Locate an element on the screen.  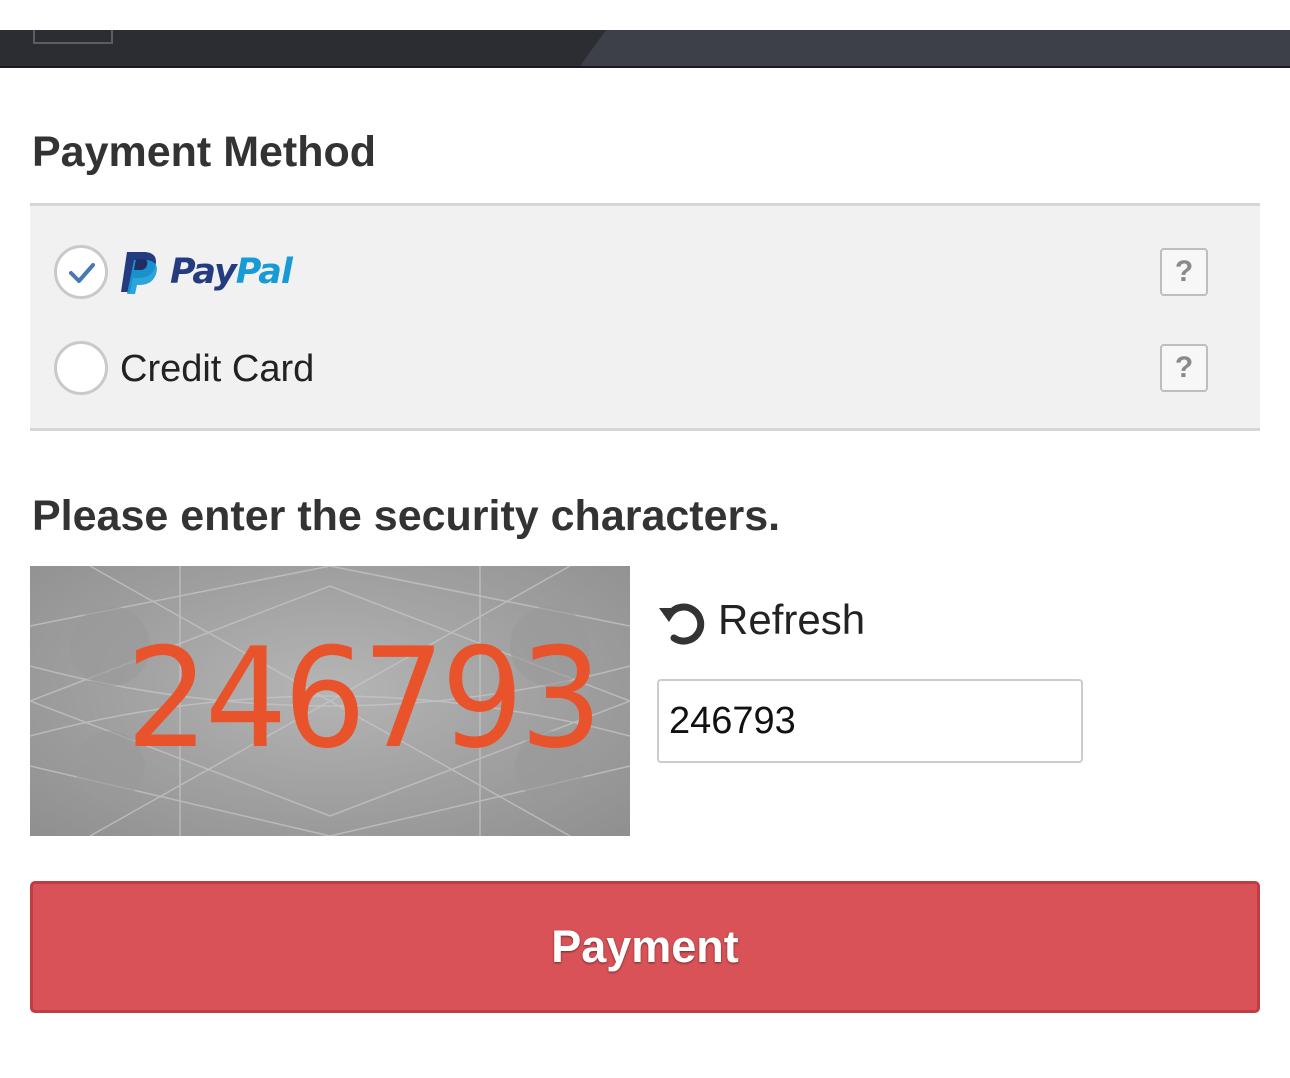
credit-card-label: Credit Card is located at coordinates (217, 369).